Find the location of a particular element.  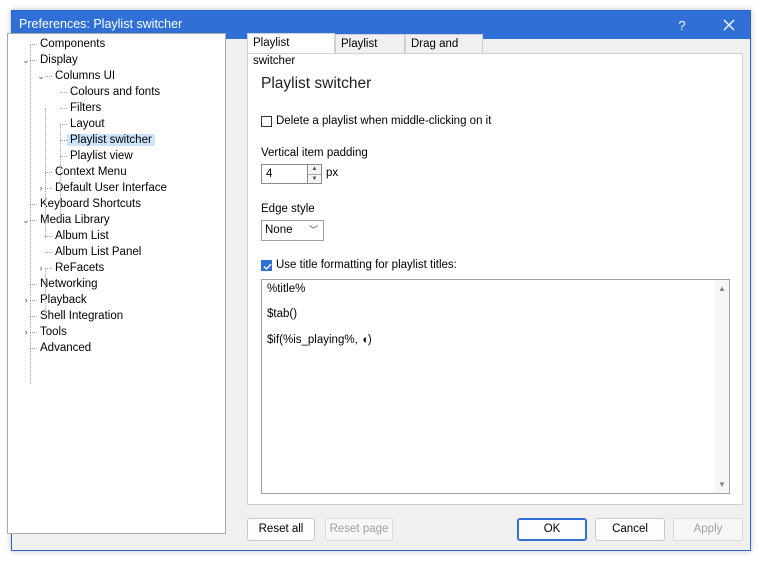

tree-item-label: Playlist view is located at coordinates (101, 156).